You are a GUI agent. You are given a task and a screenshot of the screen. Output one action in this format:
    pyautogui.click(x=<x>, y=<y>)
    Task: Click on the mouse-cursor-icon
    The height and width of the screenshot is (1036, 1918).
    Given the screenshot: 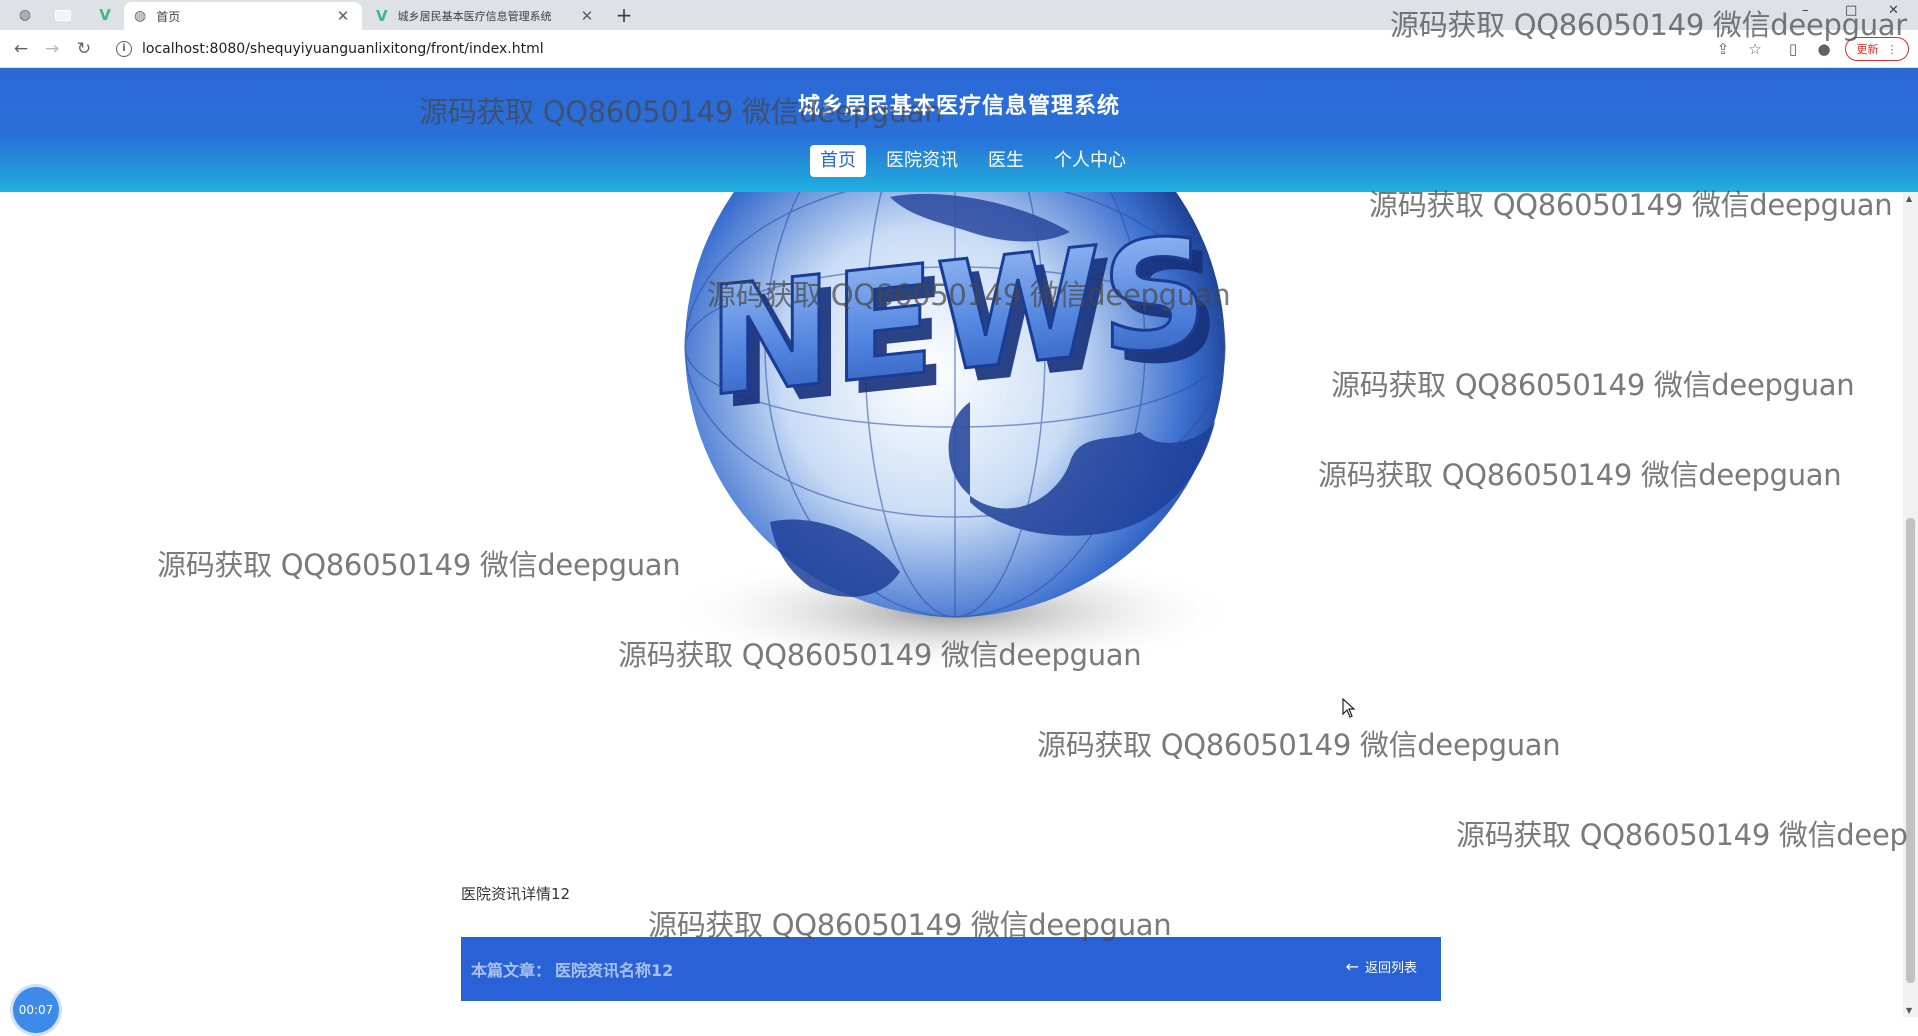 What is the action you would take?
    pyautogui.click(x=1349, y=708)
    